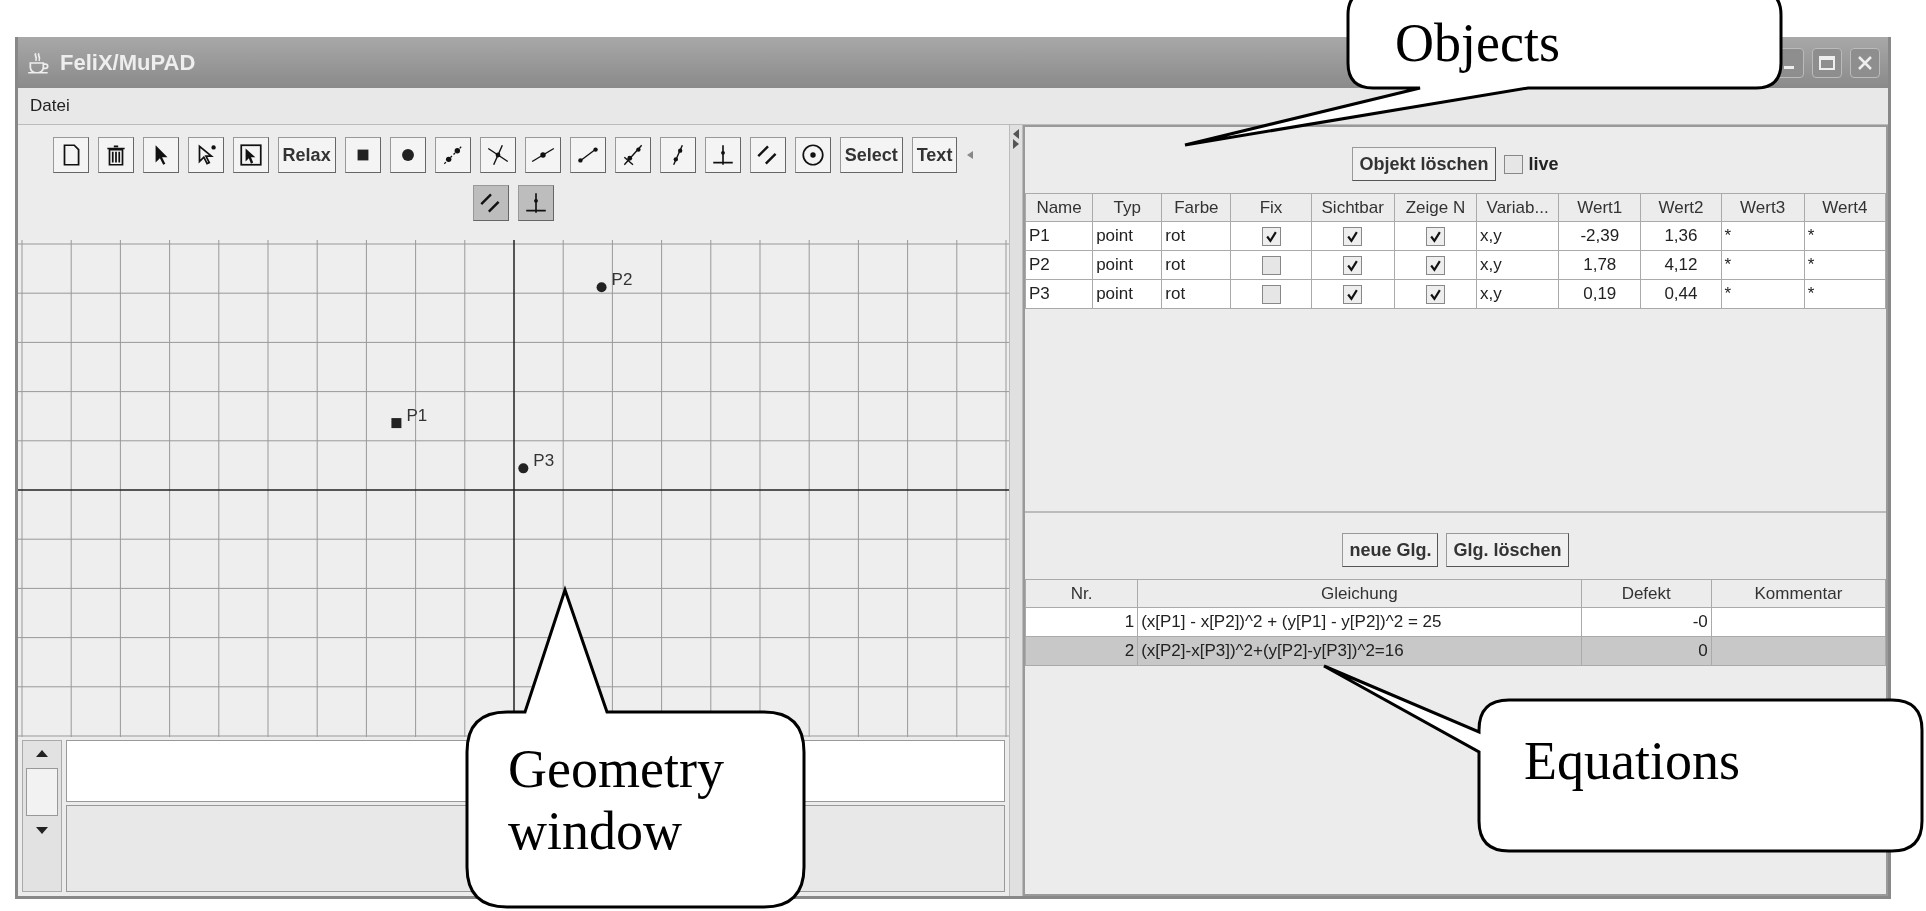 Image resolution: width=1926 pixels, height=911 pixels. Describe the element at coordinates (1507, 550) in the screenshot. I see `delete-equation-button: Glg. löschen` at that location.